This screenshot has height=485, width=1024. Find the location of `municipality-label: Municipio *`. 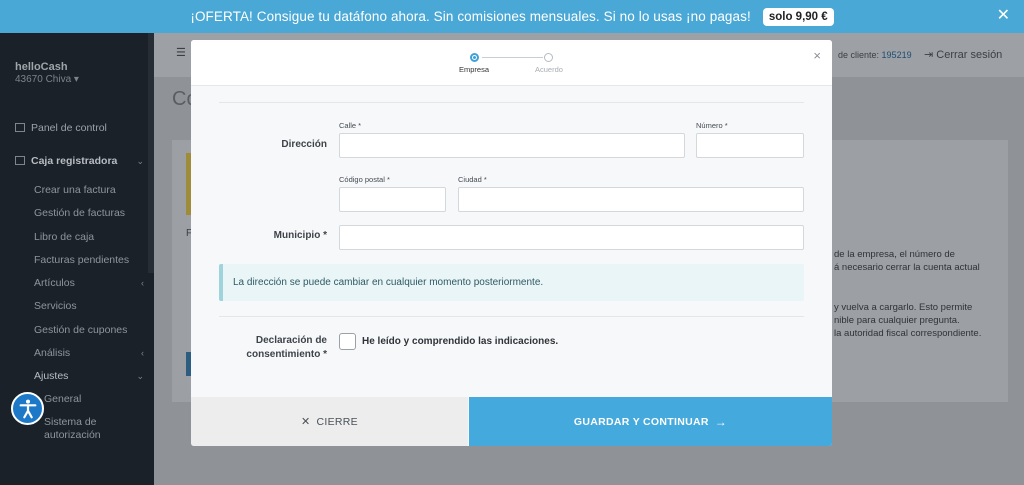

municipality-label: Municipio * is located at coordinates (300, 235).